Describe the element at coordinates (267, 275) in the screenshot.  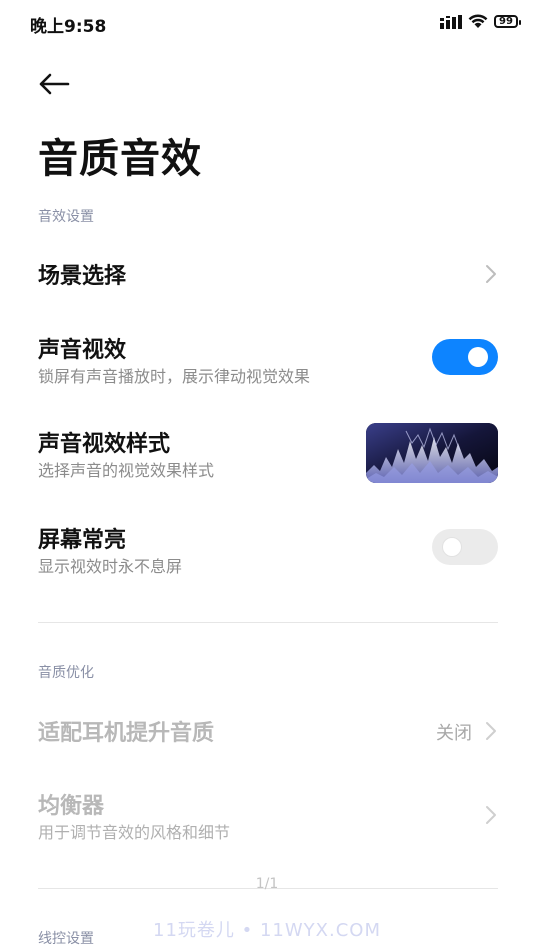
I see `scene-select-item: 场景选择` at that location.